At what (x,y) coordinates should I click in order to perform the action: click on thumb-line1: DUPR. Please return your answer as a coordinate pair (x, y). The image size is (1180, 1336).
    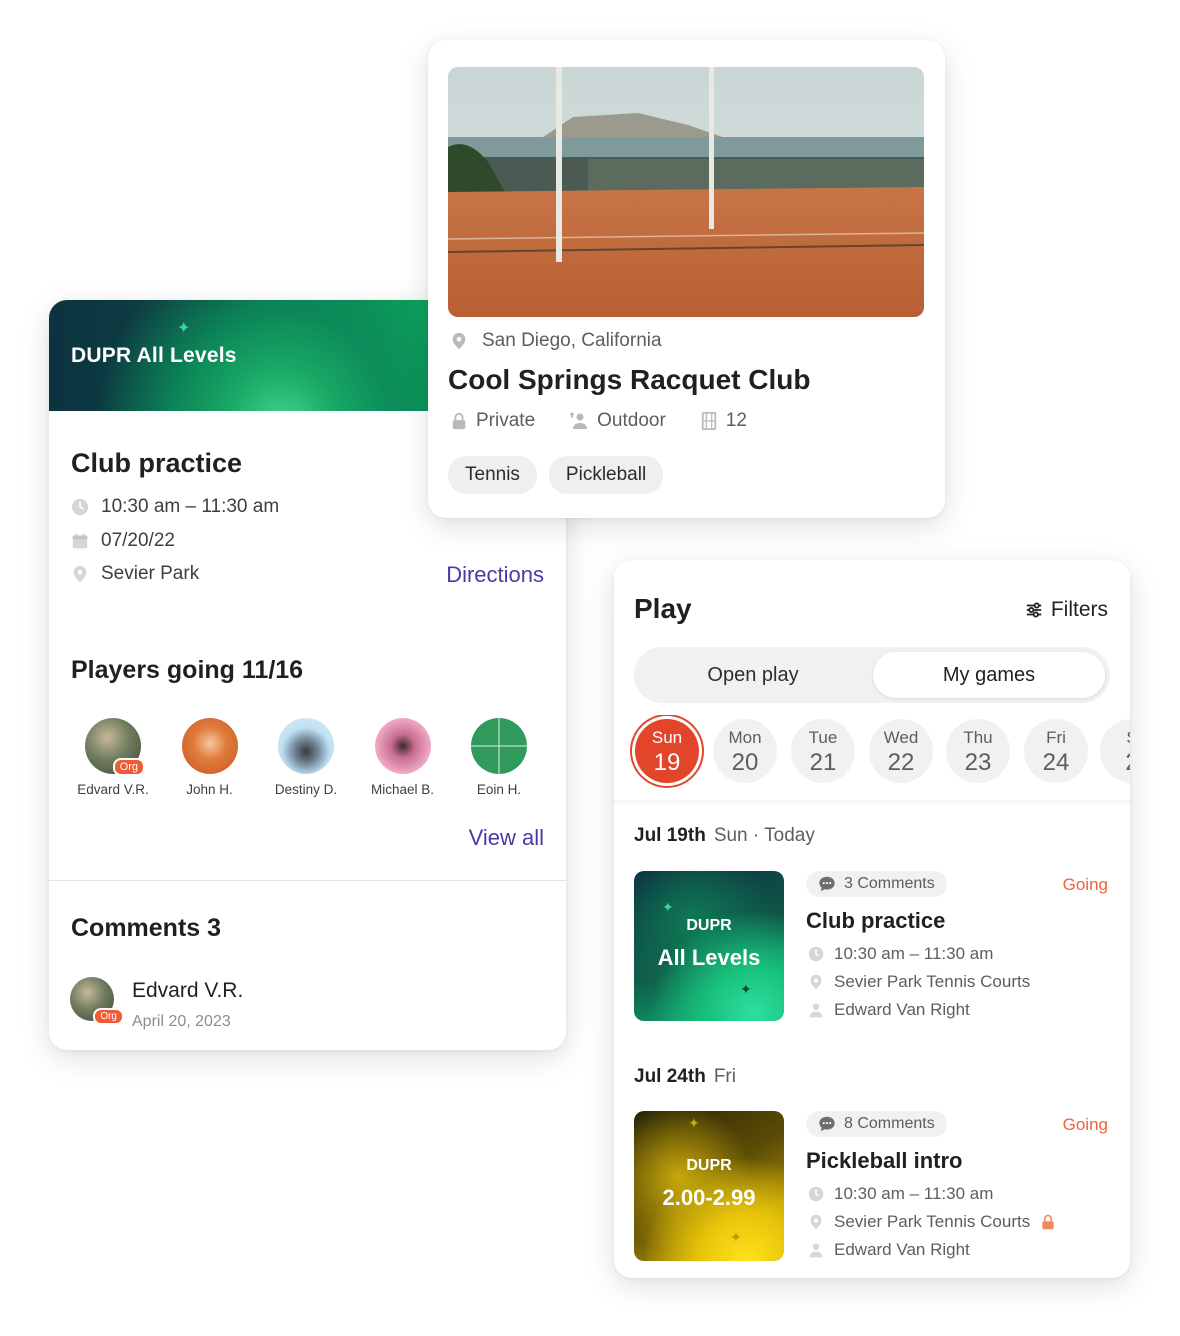
    Looking at the image, I should click on (709, 1165).